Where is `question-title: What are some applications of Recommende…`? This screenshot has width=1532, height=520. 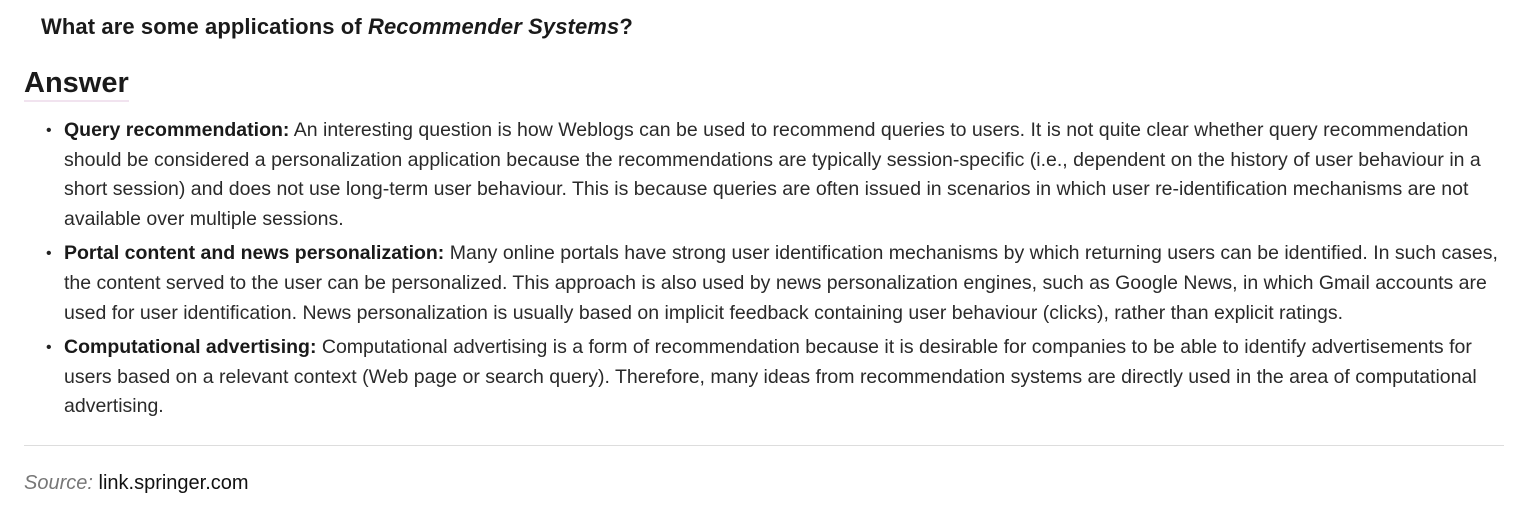
question-title: What are some applications of Recommende… is located at coordinates (337, 27).